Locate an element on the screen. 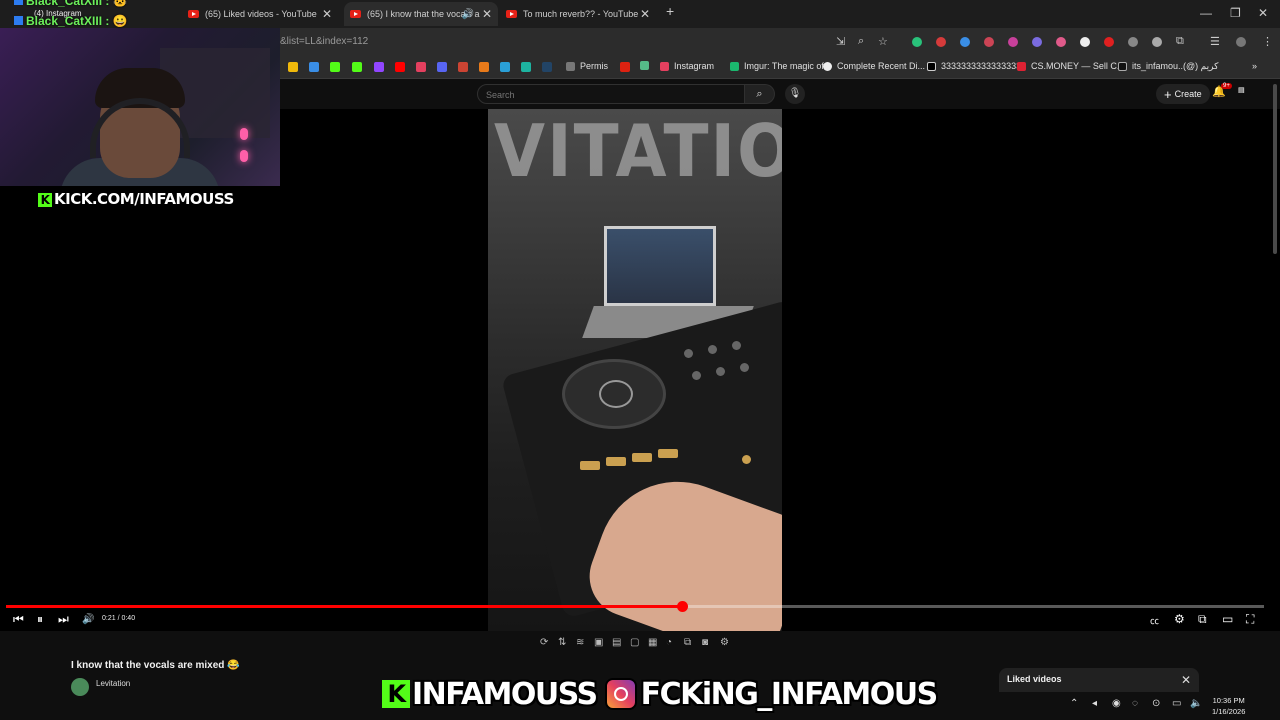 The width and height of the screenshot is (1280, 720). bookmark-permis: Permis is located at coordinates (587, 66).